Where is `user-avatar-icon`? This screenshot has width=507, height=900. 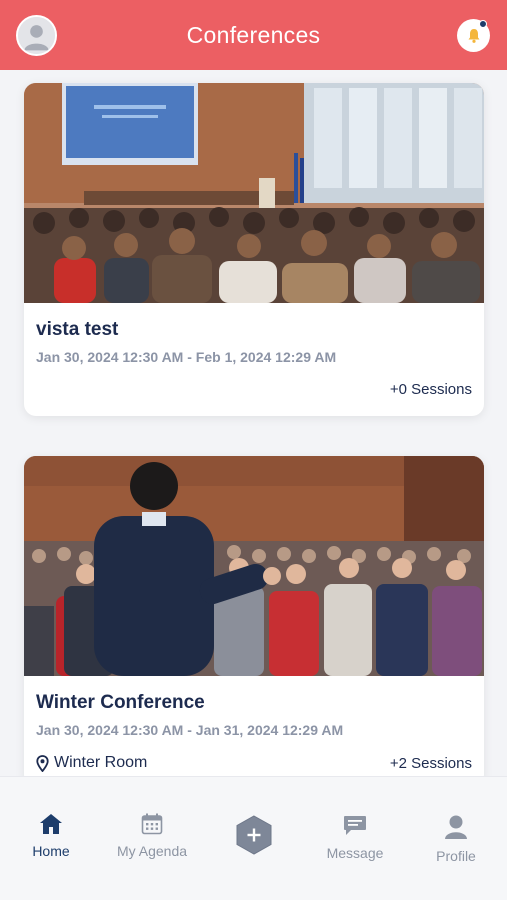
user-avatar-icon is located at coordinates (36, 35).